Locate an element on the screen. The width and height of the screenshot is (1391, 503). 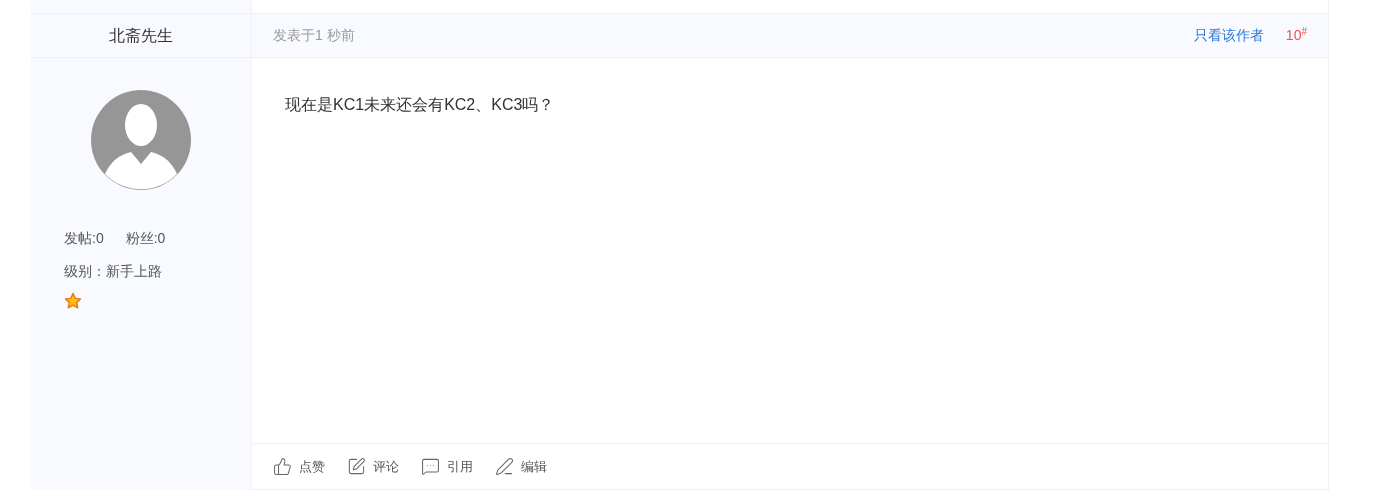
only-author-link: 只看该作者 is located at coordinates (1228, 35).